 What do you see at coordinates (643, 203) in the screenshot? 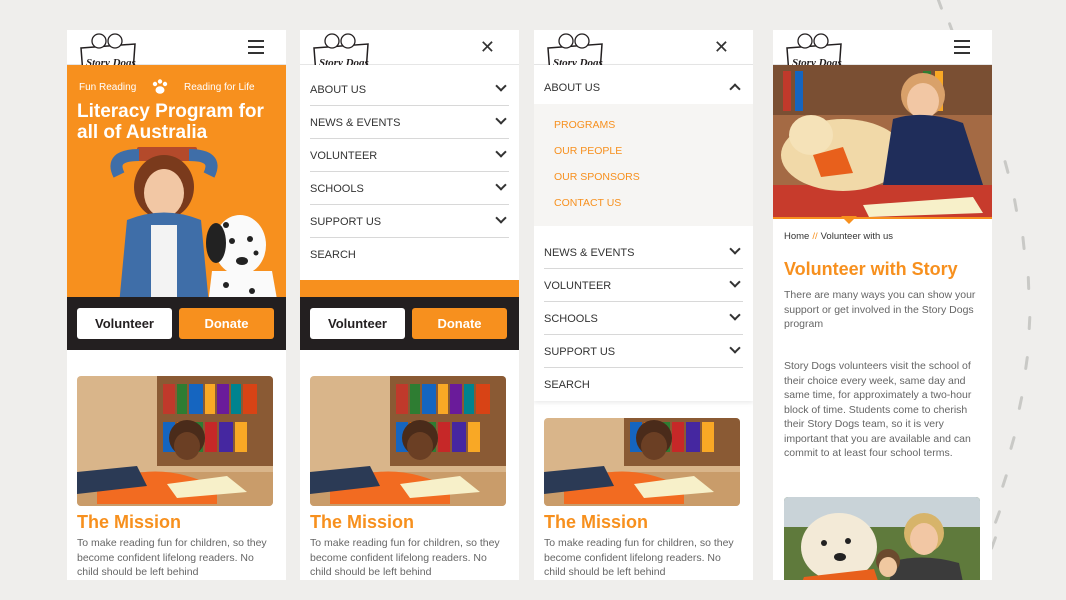
I see `submenu-item-contact-us: CONTACT US` at bounding box center [643, 203].